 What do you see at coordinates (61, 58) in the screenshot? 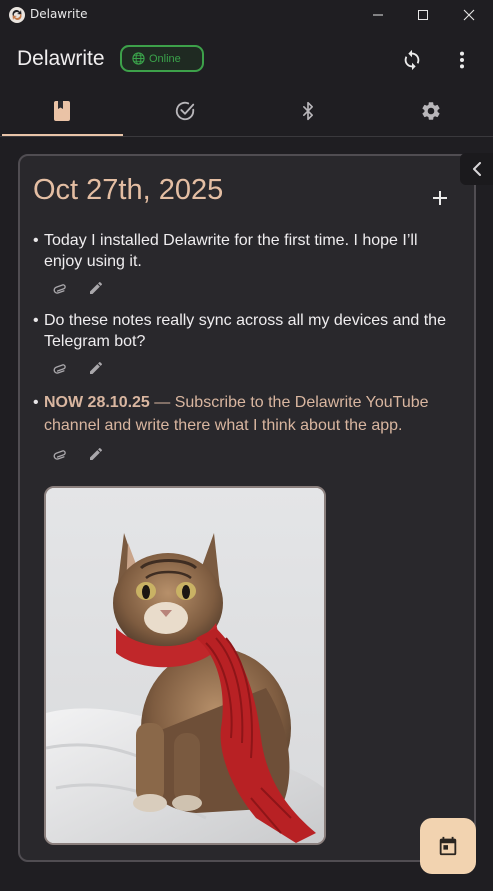
I see `app-title: Delawrite` at bounding box center [61, 58].